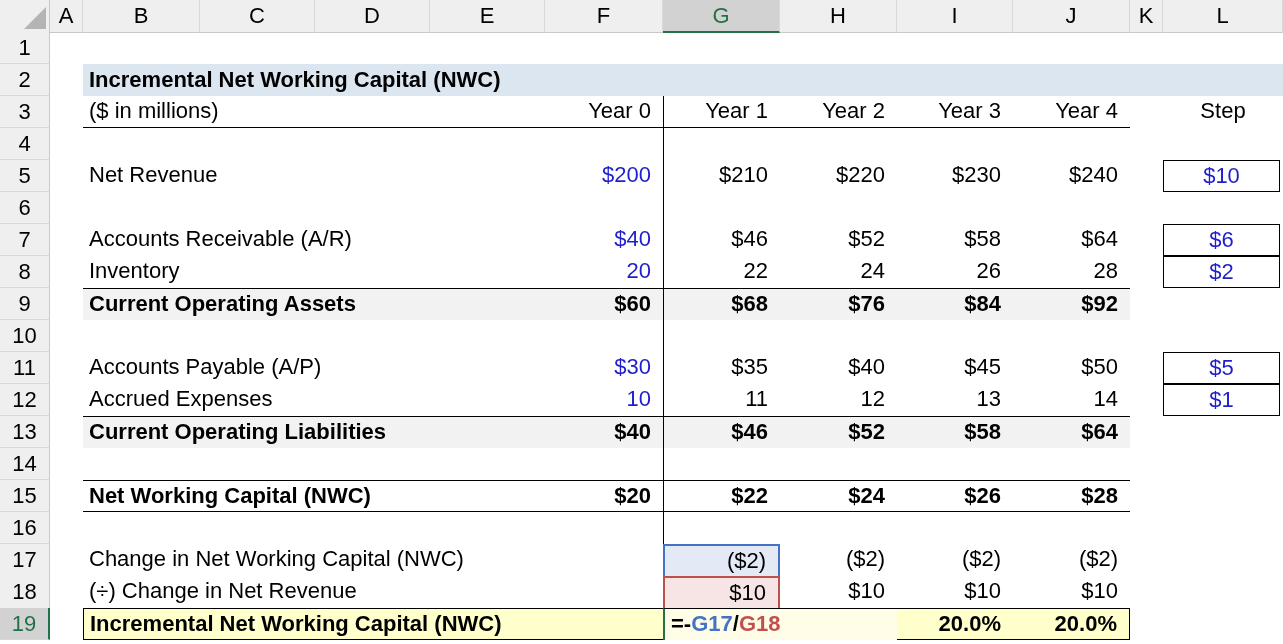 The width and height of the screenshot is (1283, 644). I want to click on row-header: 13, so click(25, 432).